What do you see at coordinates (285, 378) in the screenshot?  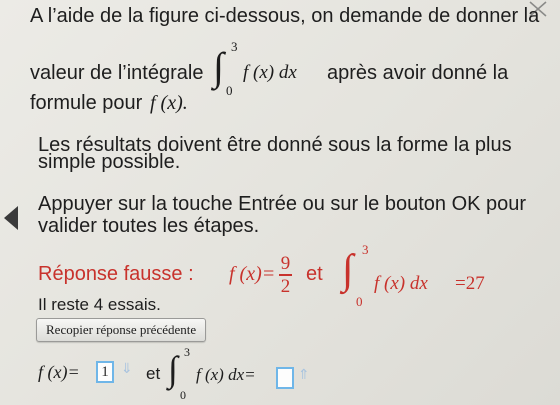 I see `integral-input` at bounding box center [285, 378].